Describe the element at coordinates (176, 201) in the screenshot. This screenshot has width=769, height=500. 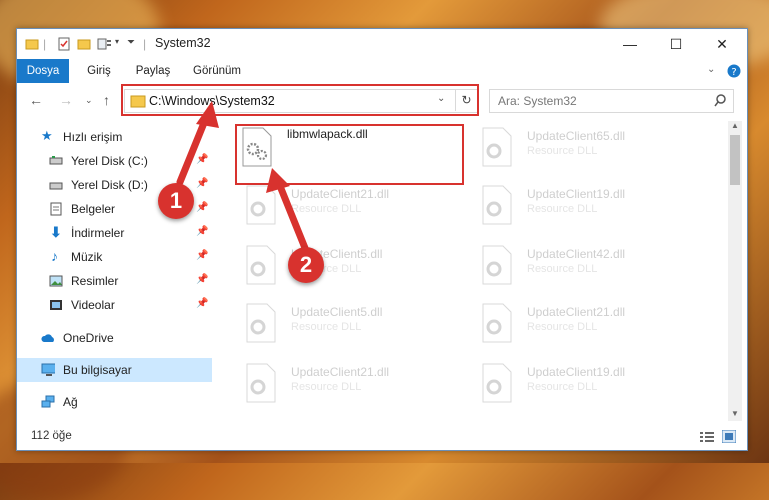
I see `step-1-badge: 1` at that location.